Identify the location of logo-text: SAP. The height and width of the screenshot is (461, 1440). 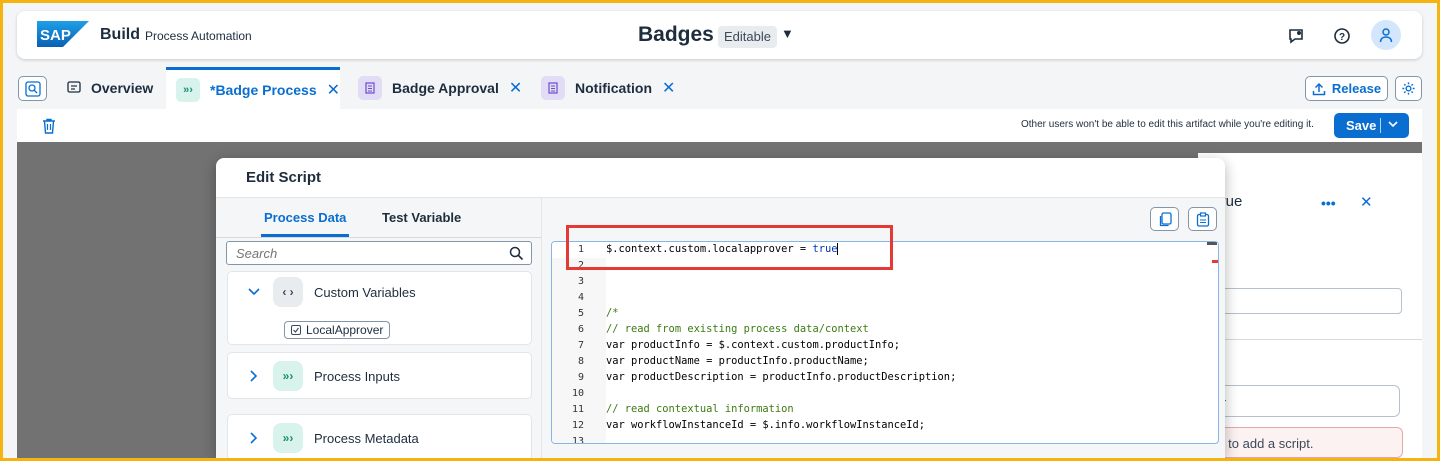
(55, 35).